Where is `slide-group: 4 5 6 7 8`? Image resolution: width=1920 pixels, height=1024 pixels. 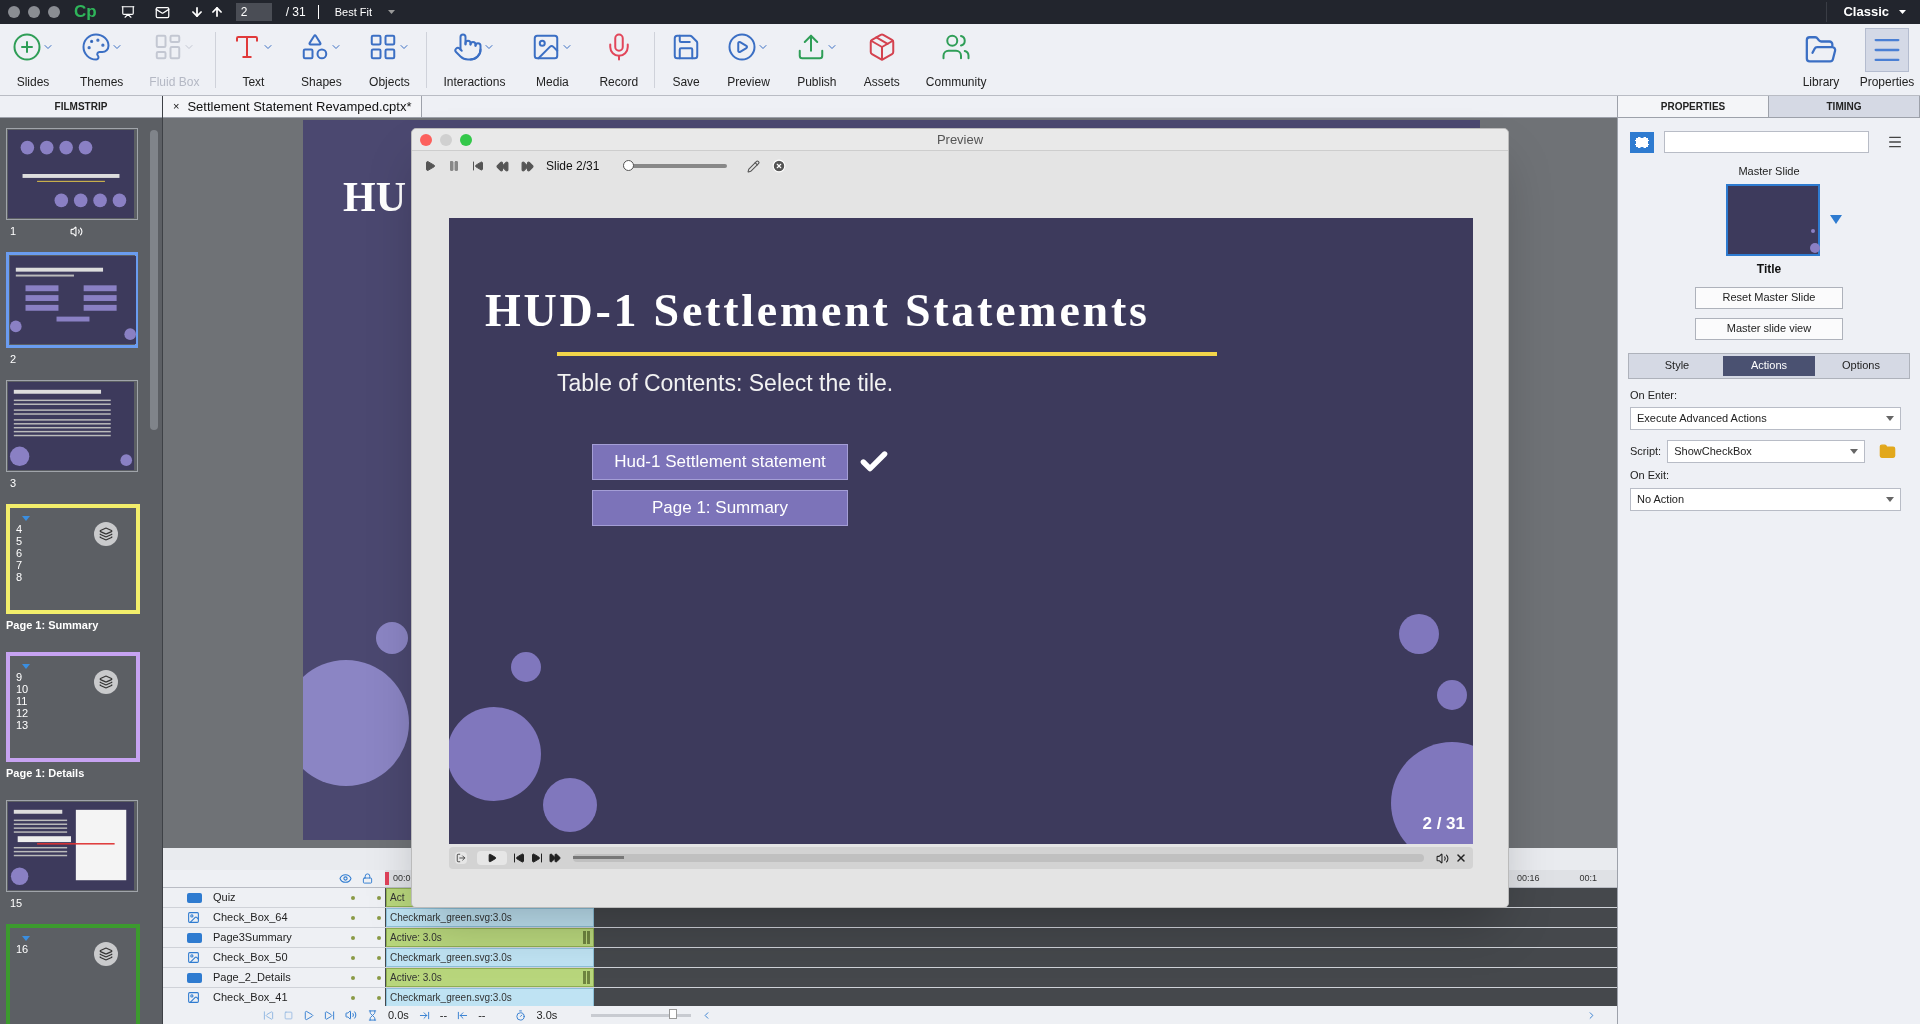
slide-group: 4 5 6 7 8 is located at coordinates (73, 559).